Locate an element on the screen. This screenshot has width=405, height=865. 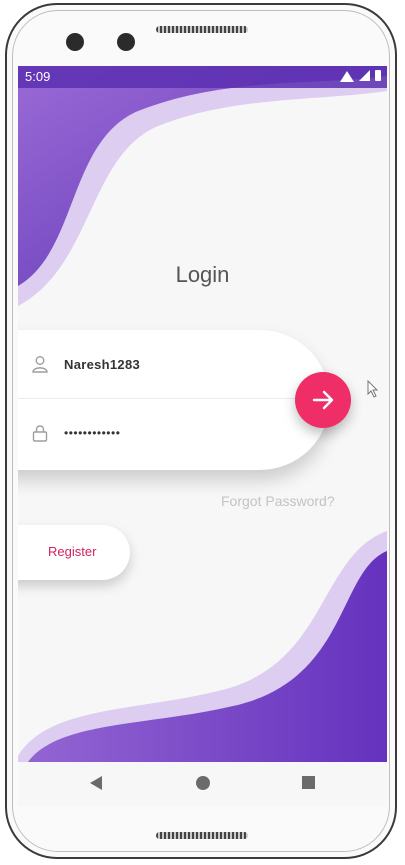
register-button: Register is located at coordinates (74, 552).